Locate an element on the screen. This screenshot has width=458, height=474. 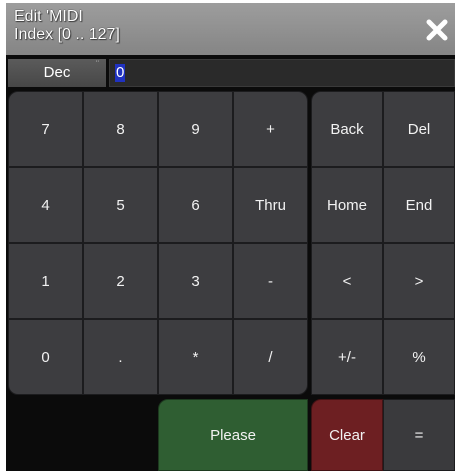
value-text: 0 is located at coordinates (120, 73).